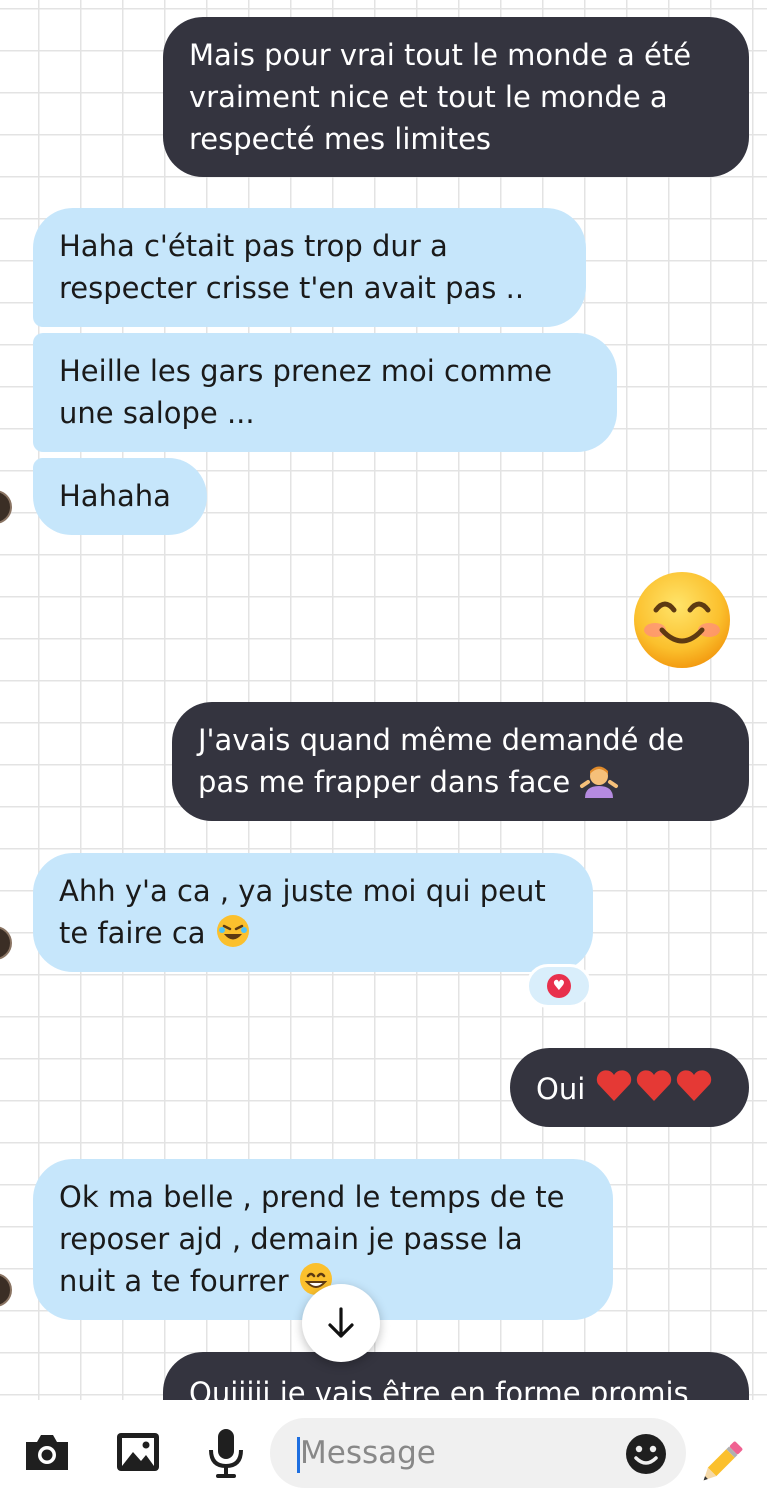 The width and height of the screenshot is (767, 1500). What do you see at coordinates (439, 1388) in the screenshot?
I see `message-line: Ouiiiii je vais être en forme promis` at bounding box center [439, 1388].